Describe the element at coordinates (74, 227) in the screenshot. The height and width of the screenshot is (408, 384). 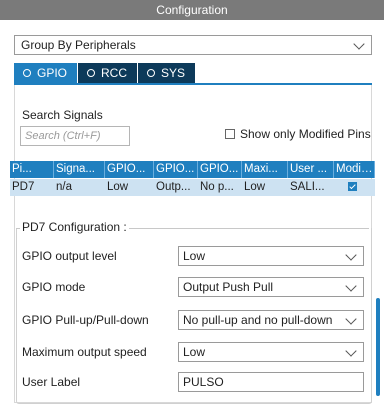
I see `pd7-configuration-title: PD7 Configuration :` at that location.